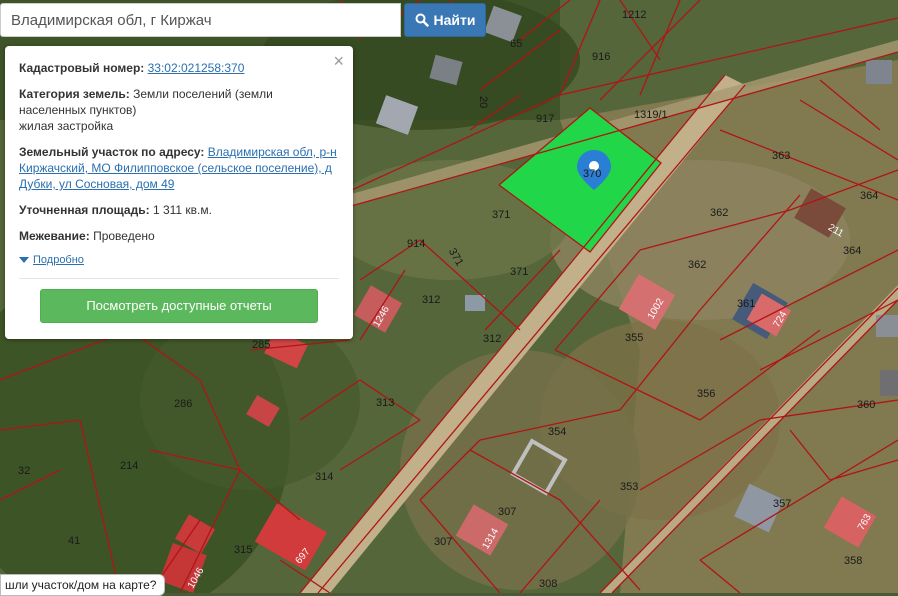  Describe the element at coordinates (324, 477) in the screenshot. I see `plot-label: 314` at that location.